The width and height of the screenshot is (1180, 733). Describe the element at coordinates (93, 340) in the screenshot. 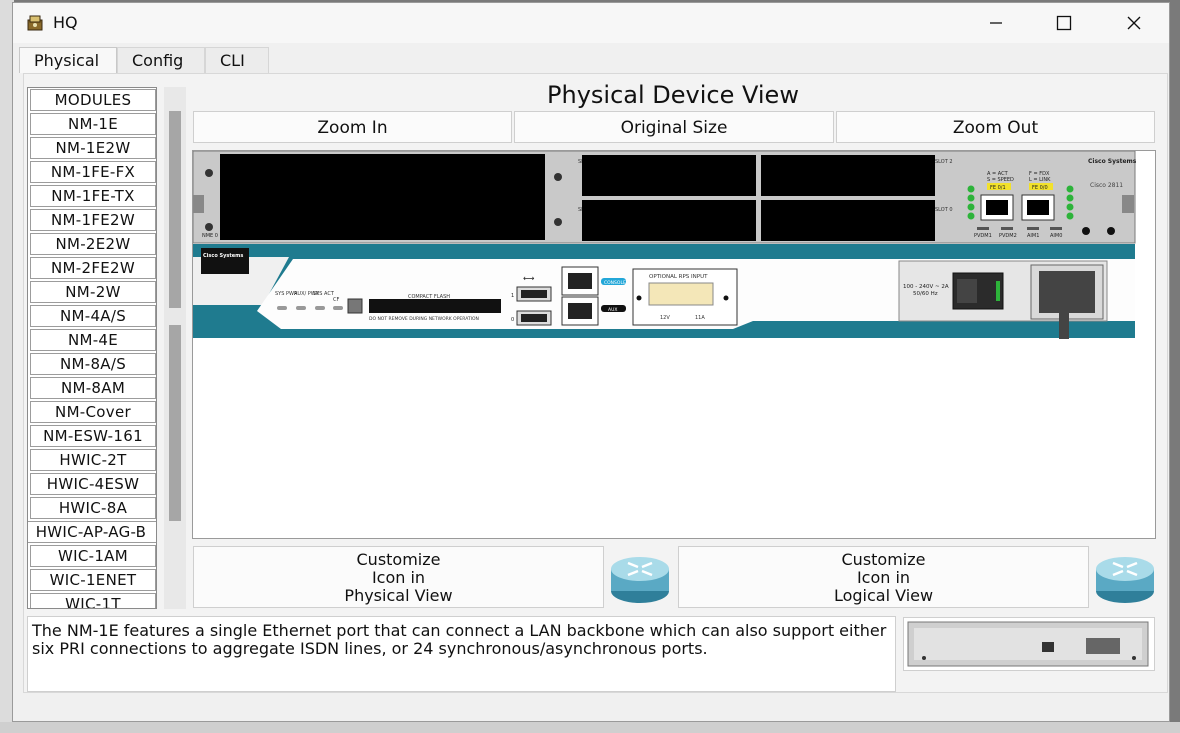

I see `list-item: NM-4E` at that location.